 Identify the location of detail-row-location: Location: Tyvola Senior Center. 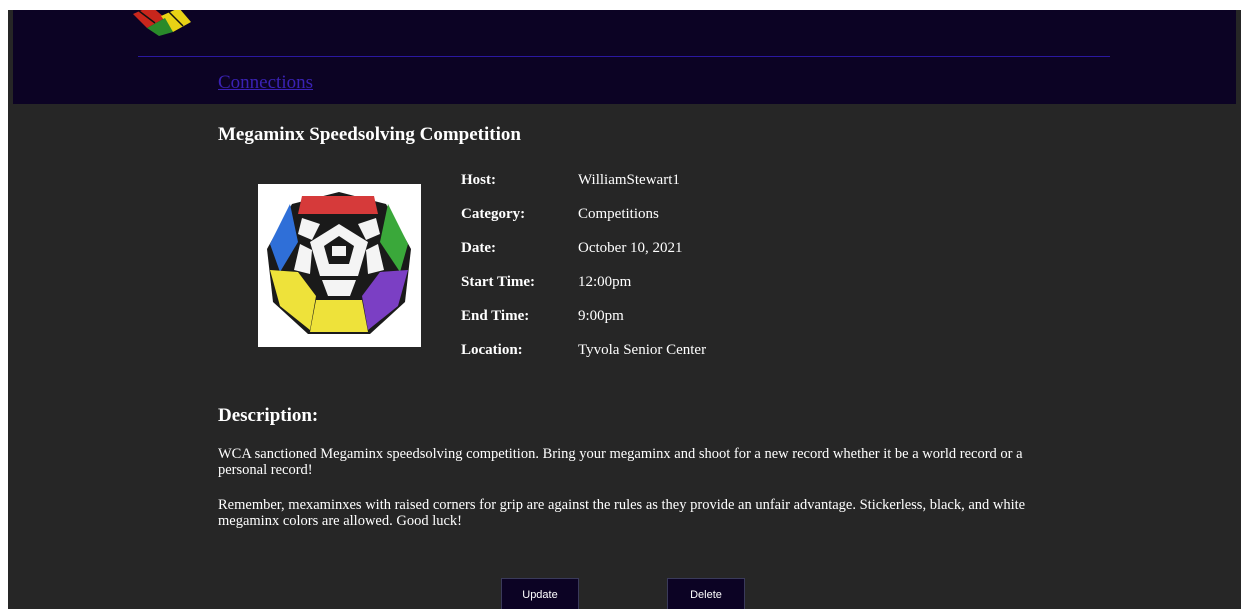
(661, 353).